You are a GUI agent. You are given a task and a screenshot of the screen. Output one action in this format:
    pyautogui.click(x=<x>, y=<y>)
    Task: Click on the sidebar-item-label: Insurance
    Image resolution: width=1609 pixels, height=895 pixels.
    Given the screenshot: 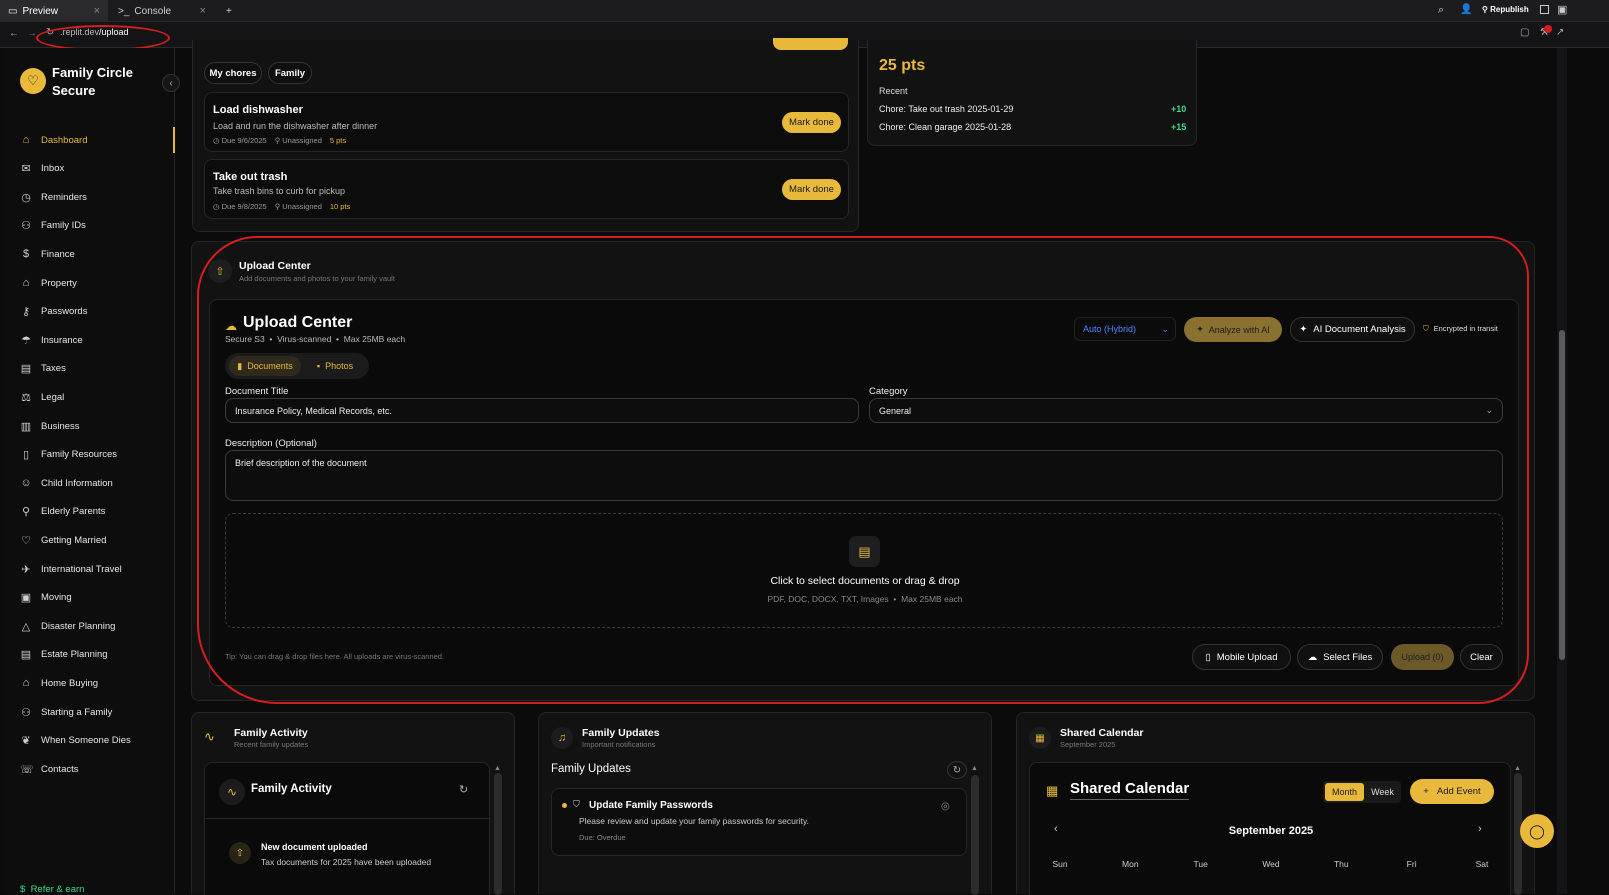 What is the action you would take?
    pyautogui.click(x=62, y=340)
    